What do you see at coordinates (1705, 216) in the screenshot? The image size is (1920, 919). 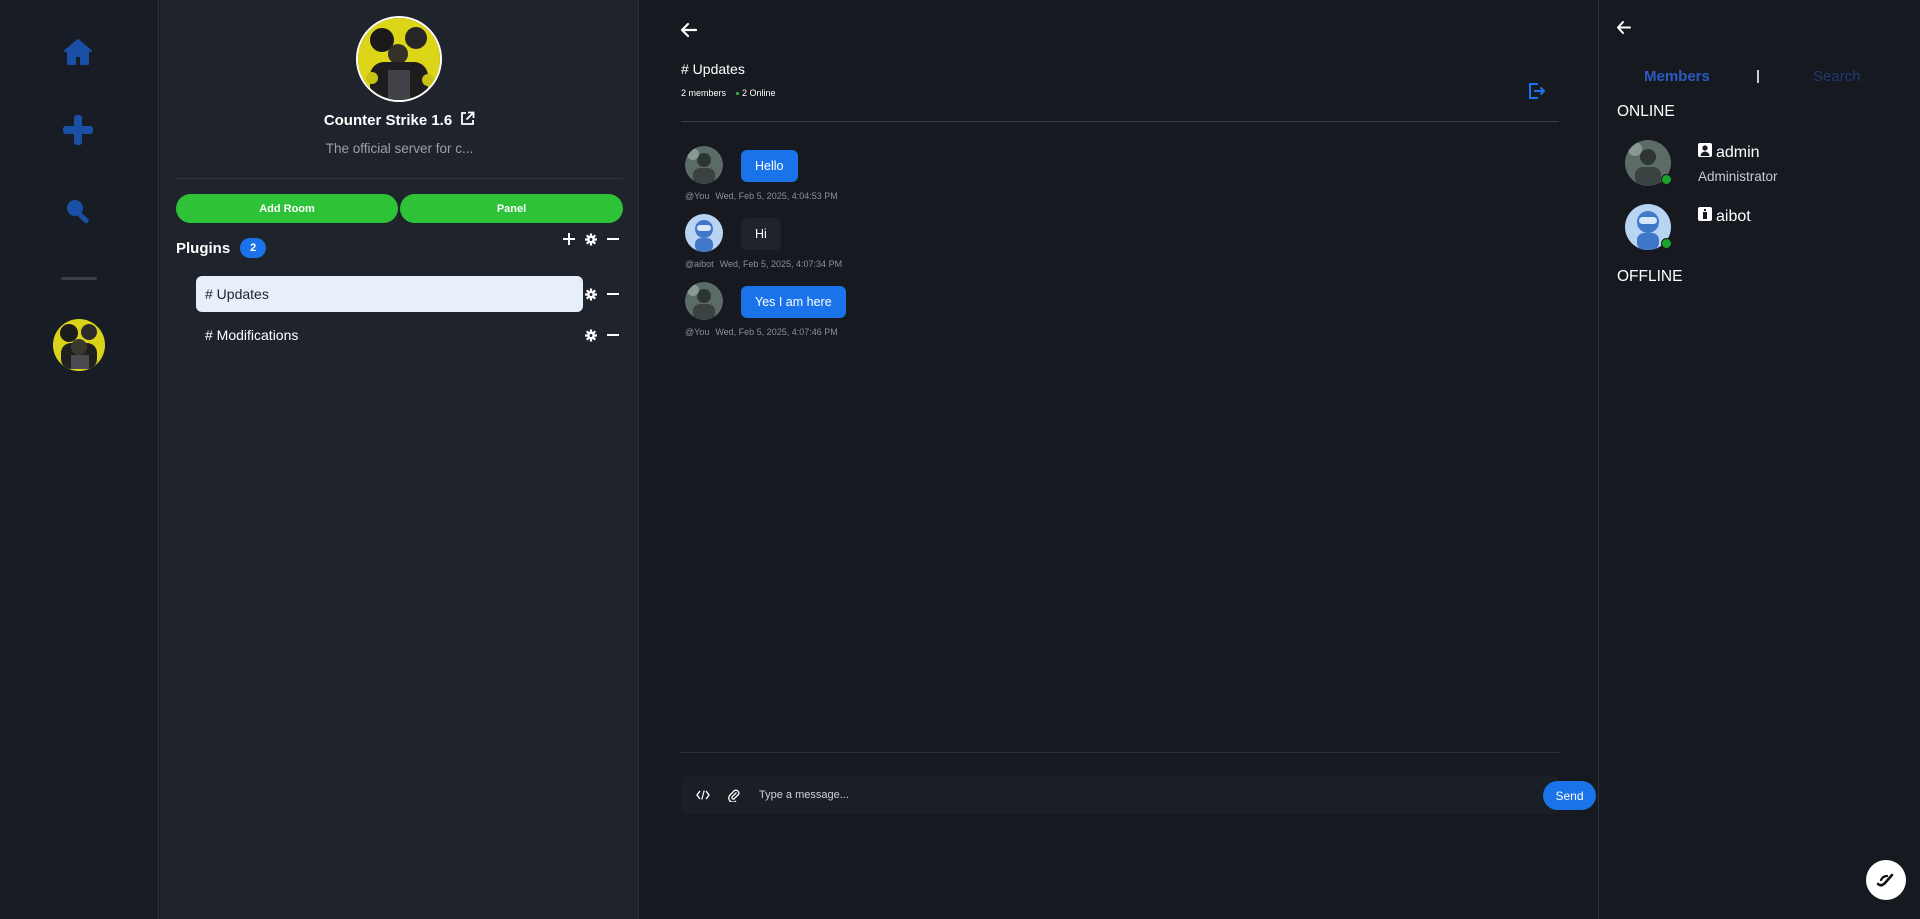 I see `bot-icon` at bounding box center [1705, 216].